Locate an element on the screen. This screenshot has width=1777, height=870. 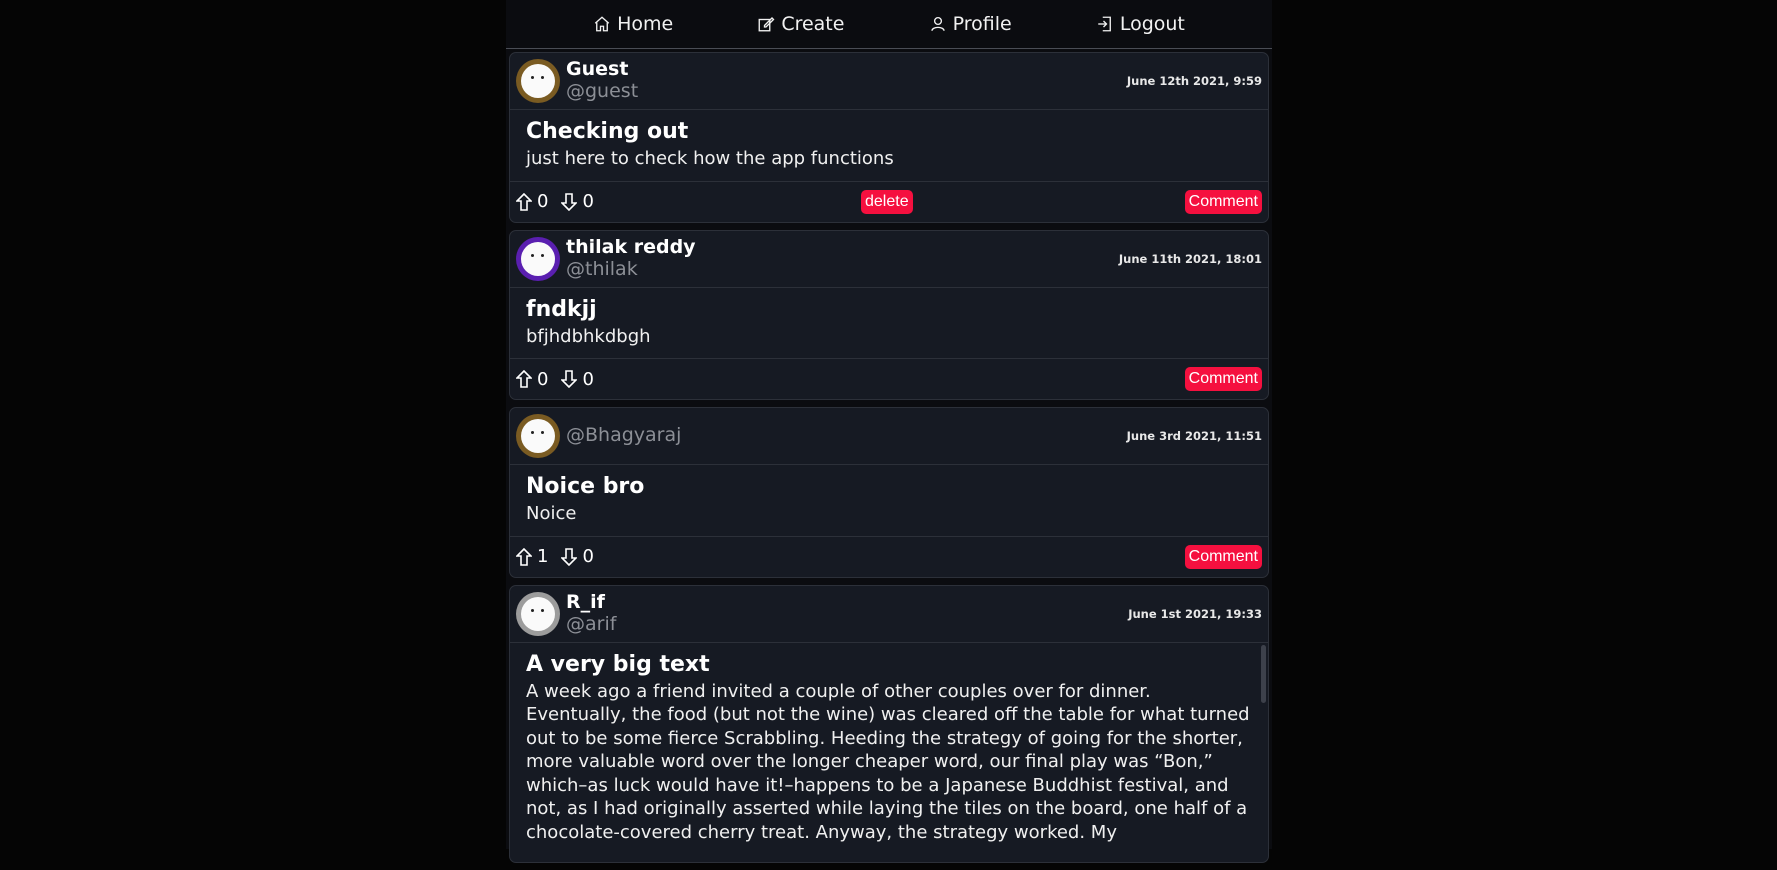
author-handle: @Bhagyaraj is located at coordinates (623, 435).